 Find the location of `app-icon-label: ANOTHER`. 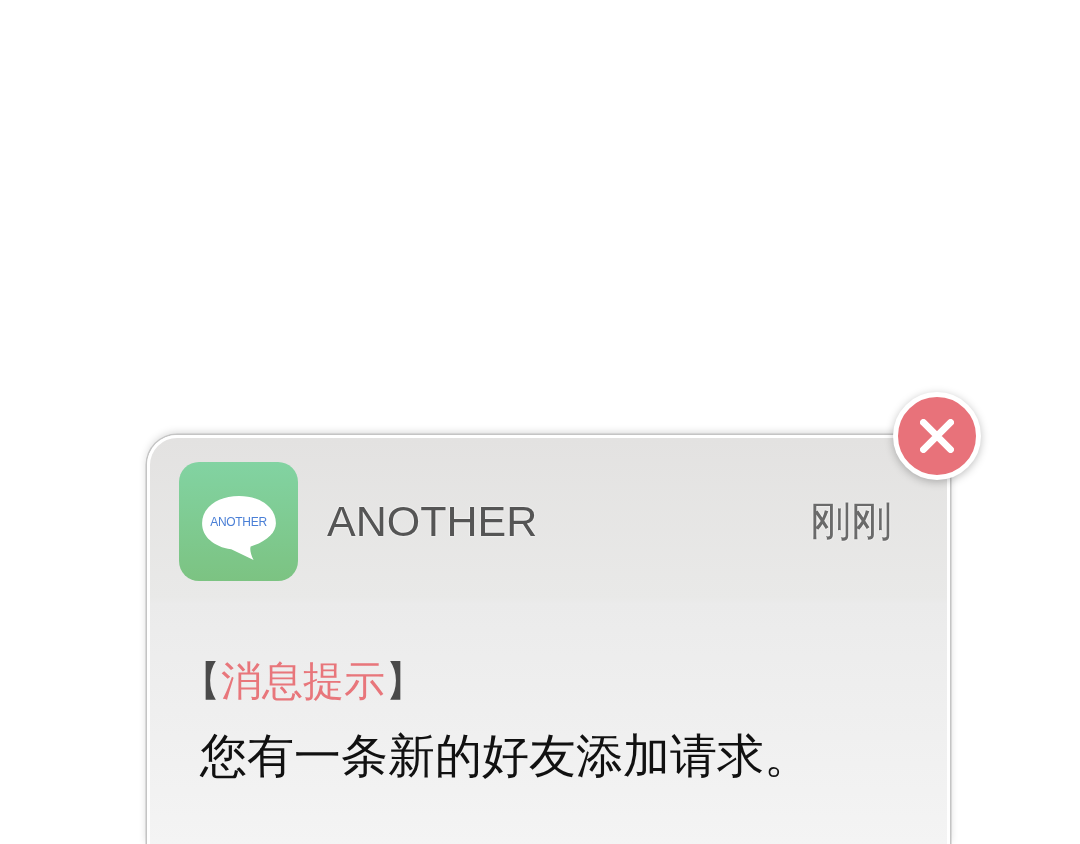

app-icon-label: ANOTHER is located at coordinates (238, 521).